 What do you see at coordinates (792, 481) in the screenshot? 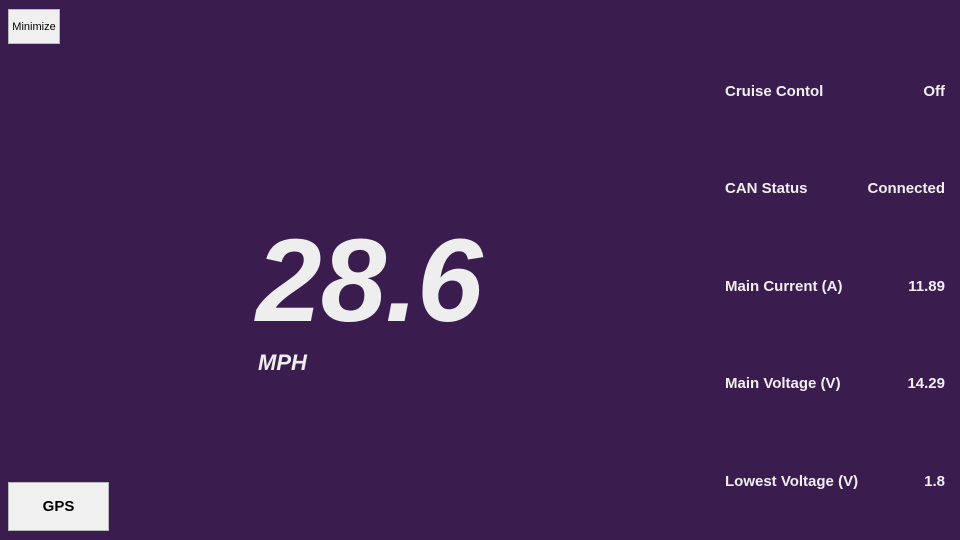
I see `status-label: Lowest Voltage (V)` at bounding box center [792, 481].